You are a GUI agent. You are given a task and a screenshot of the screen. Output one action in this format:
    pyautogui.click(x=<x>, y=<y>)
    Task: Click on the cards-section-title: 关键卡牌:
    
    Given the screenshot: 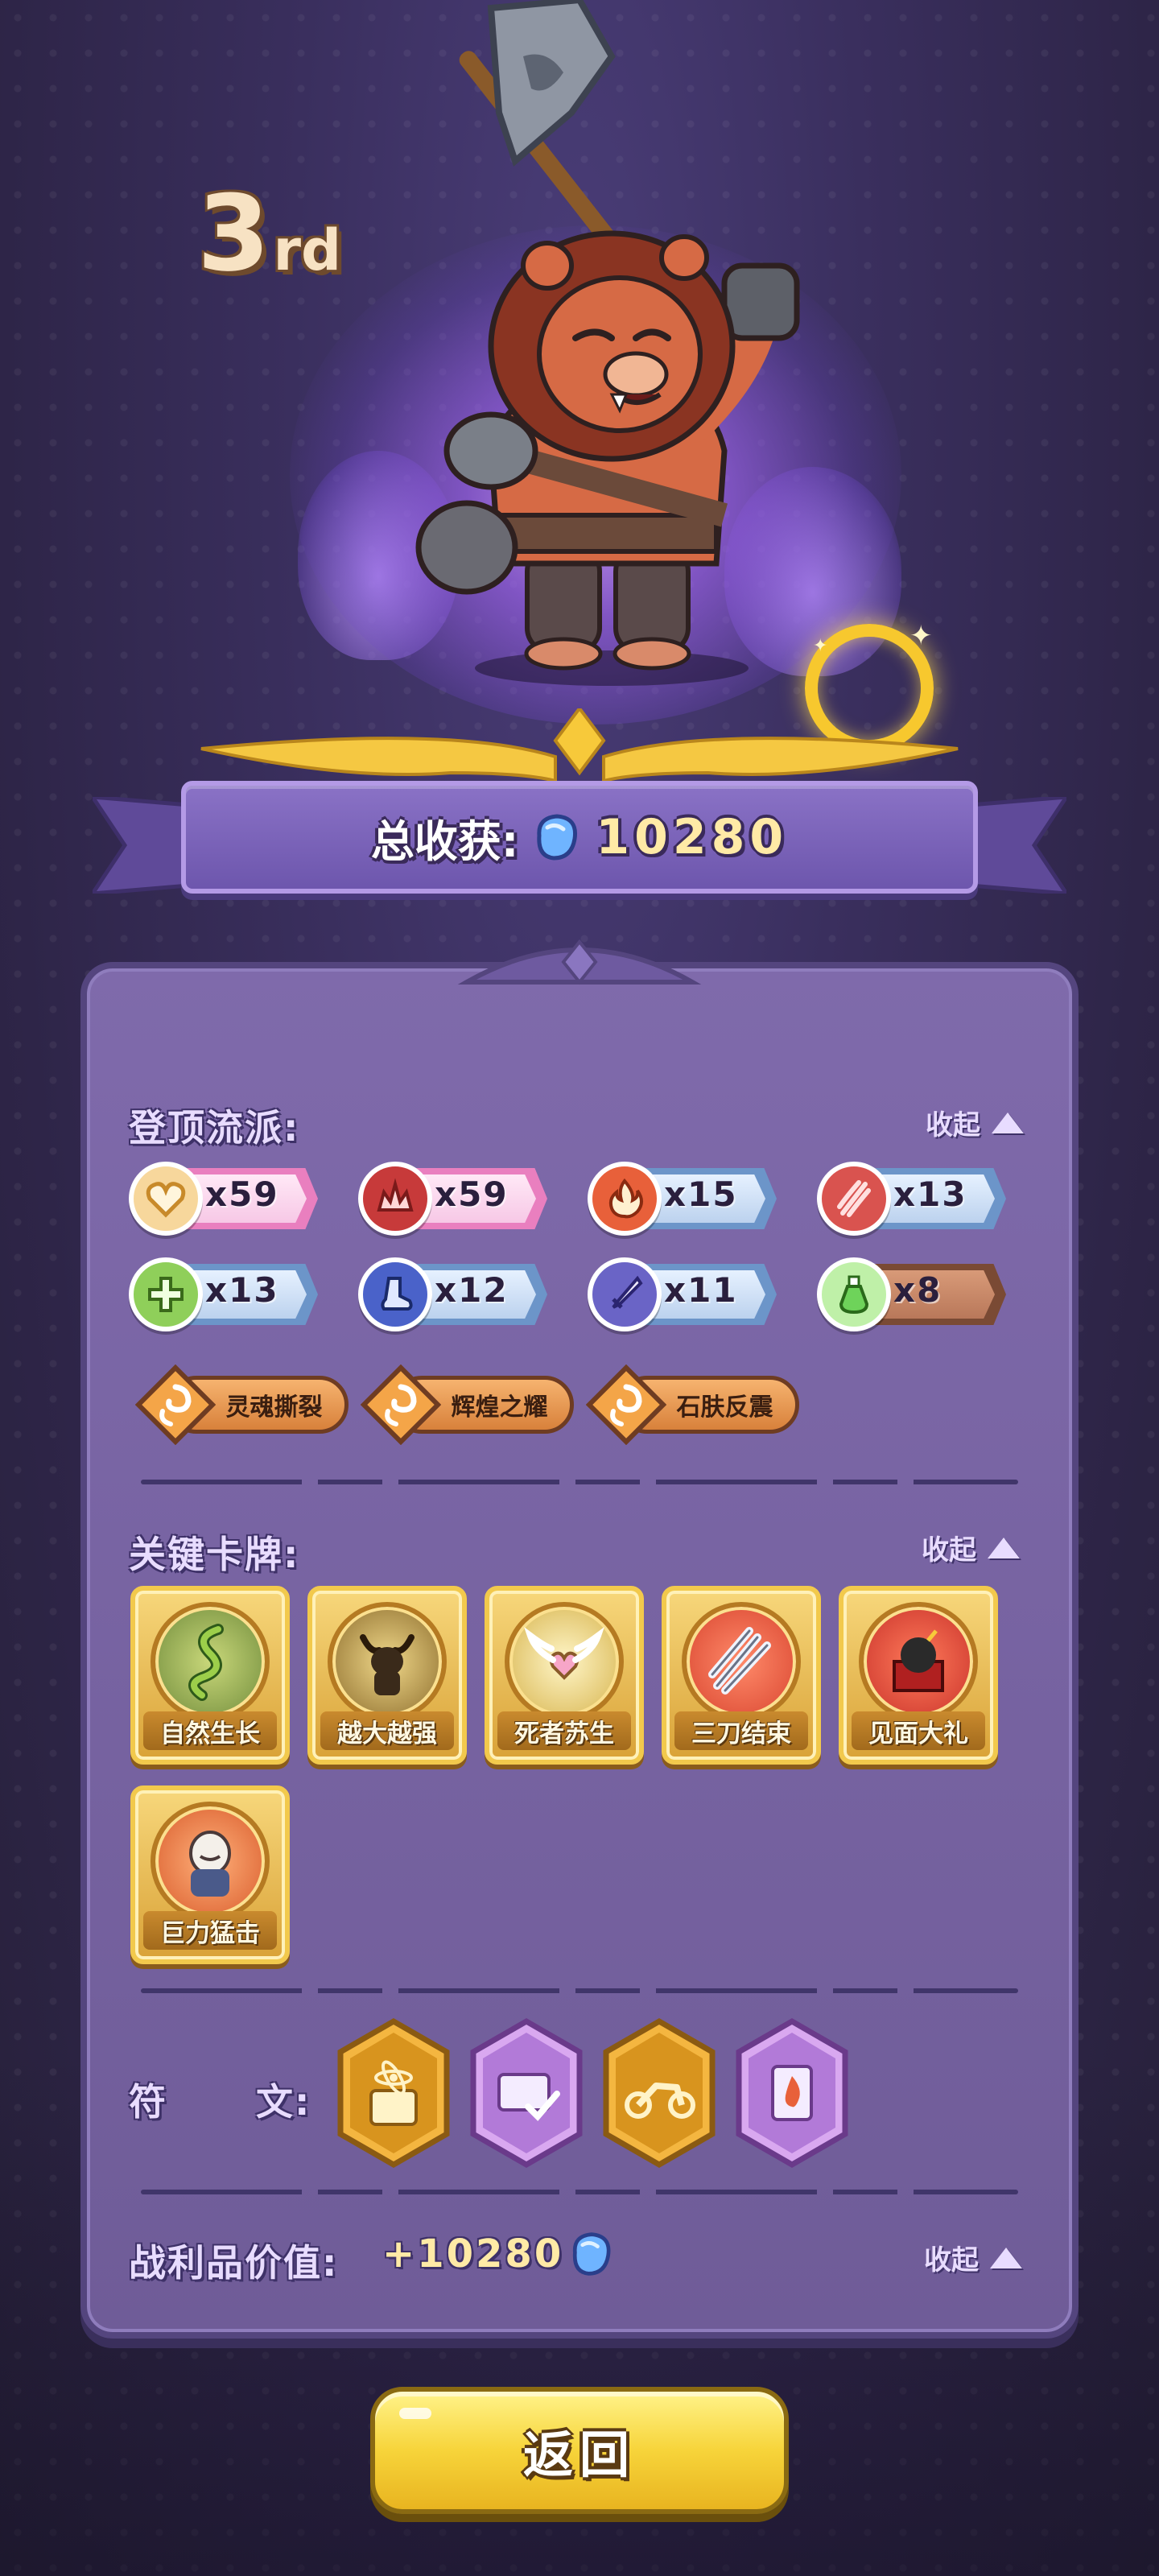 What is the action you would take?
    pyautogui.click(x=214, y=1554)
    